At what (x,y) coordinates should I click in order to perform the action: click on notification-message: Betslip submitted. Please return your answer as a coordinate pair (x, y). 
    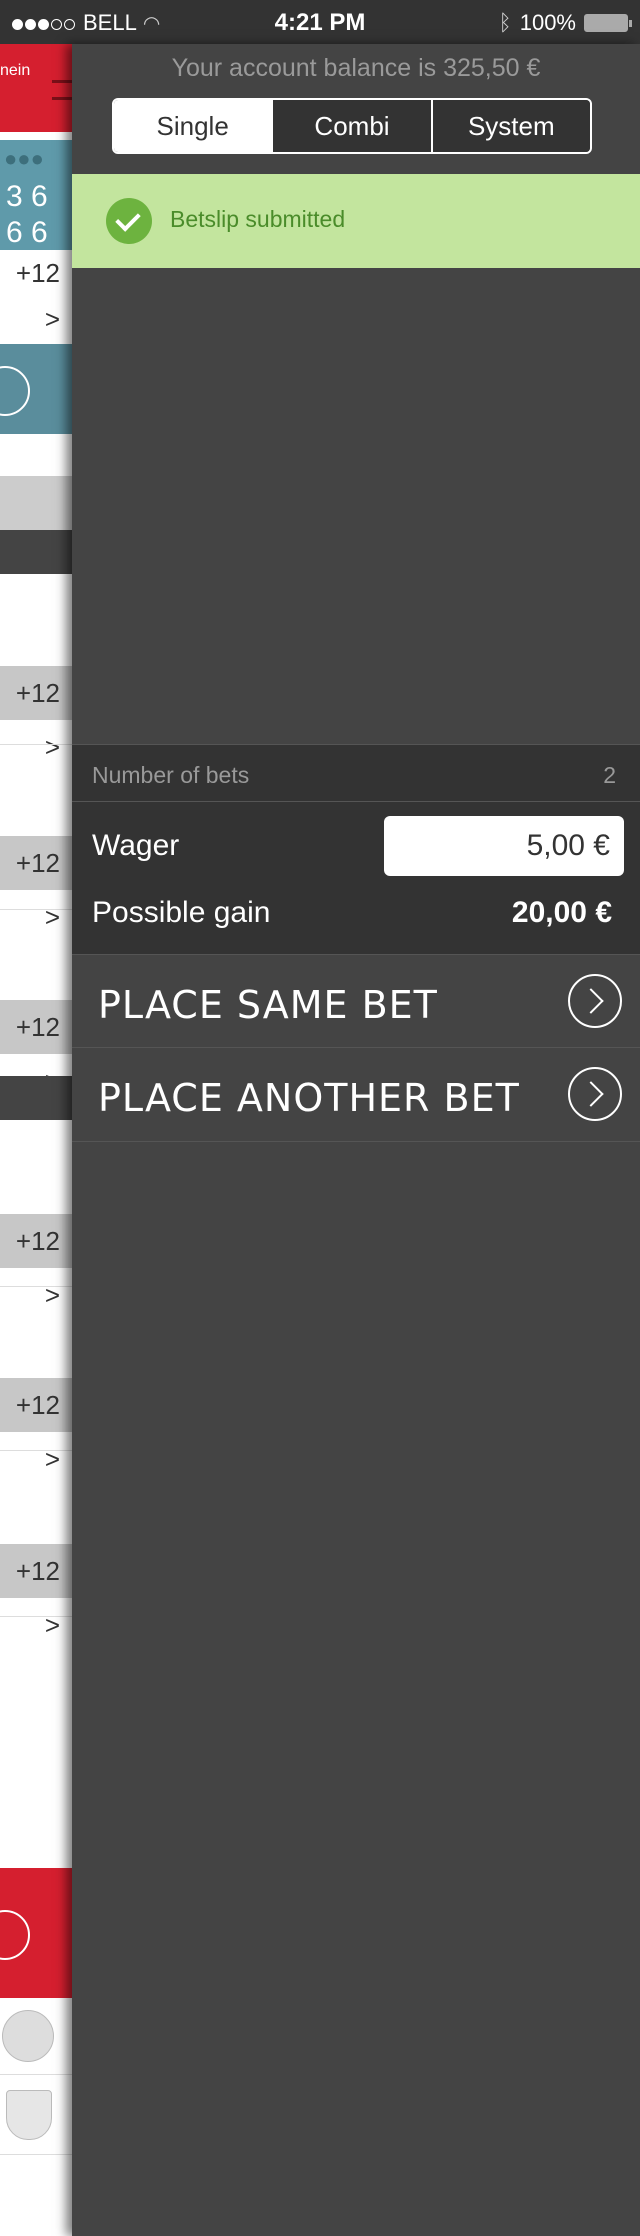
    Looking at the image, I should click on (258, 219).